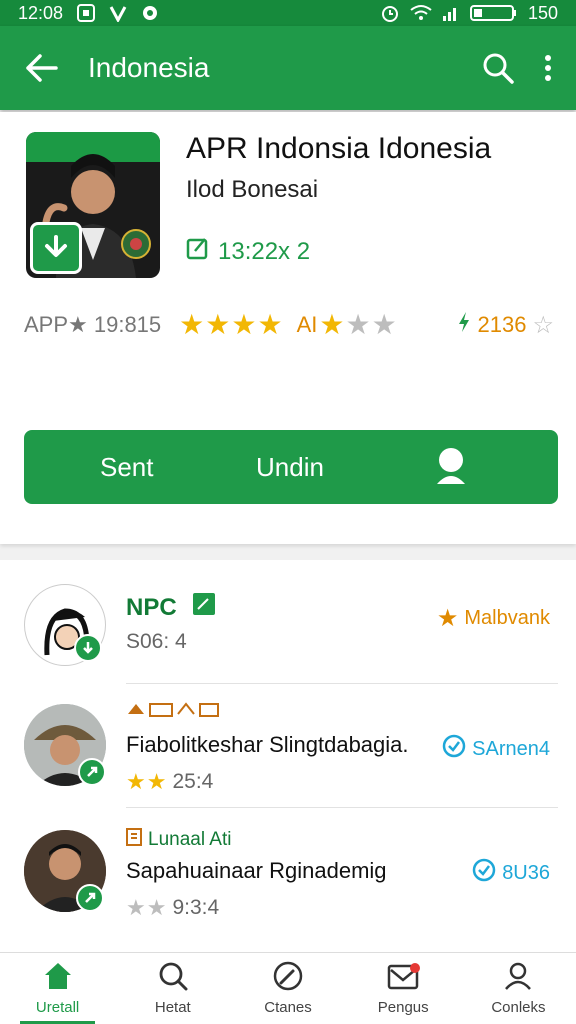 Image resolution: width=576 pixels, height=1024 pixels. What do you see at coordinates (288, 622) in the screenshot?
I see `list-item: NPC S06: 4 ★ Malbvank` at bounding box center [288, 622].